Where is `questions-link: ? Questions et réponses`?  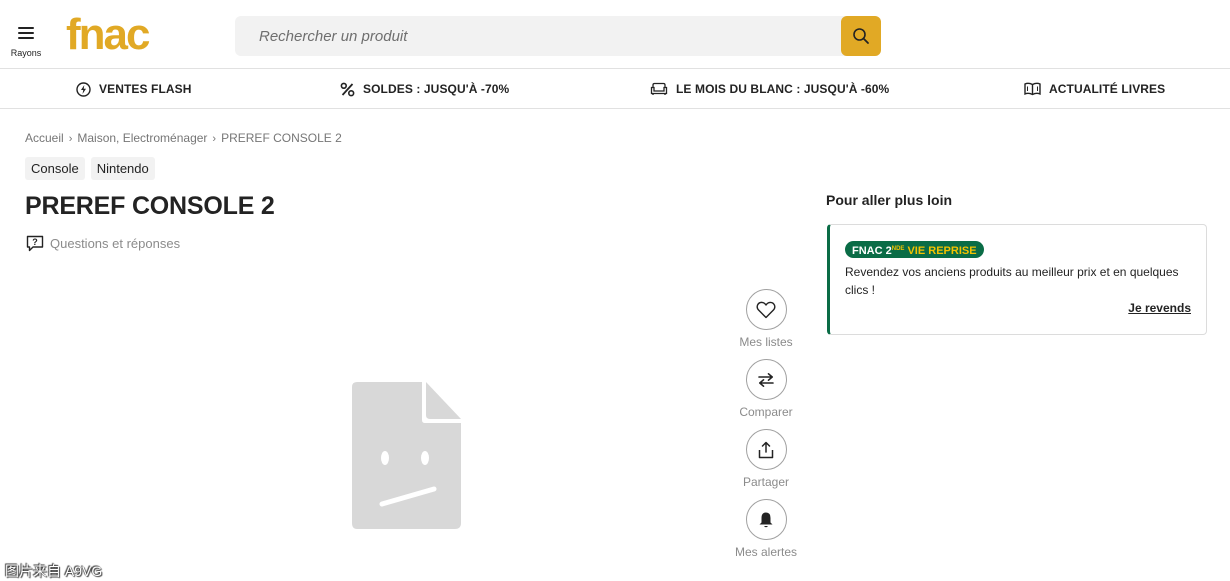
questions-link: ? Questions et réponses is located at coordinates (103, 243).